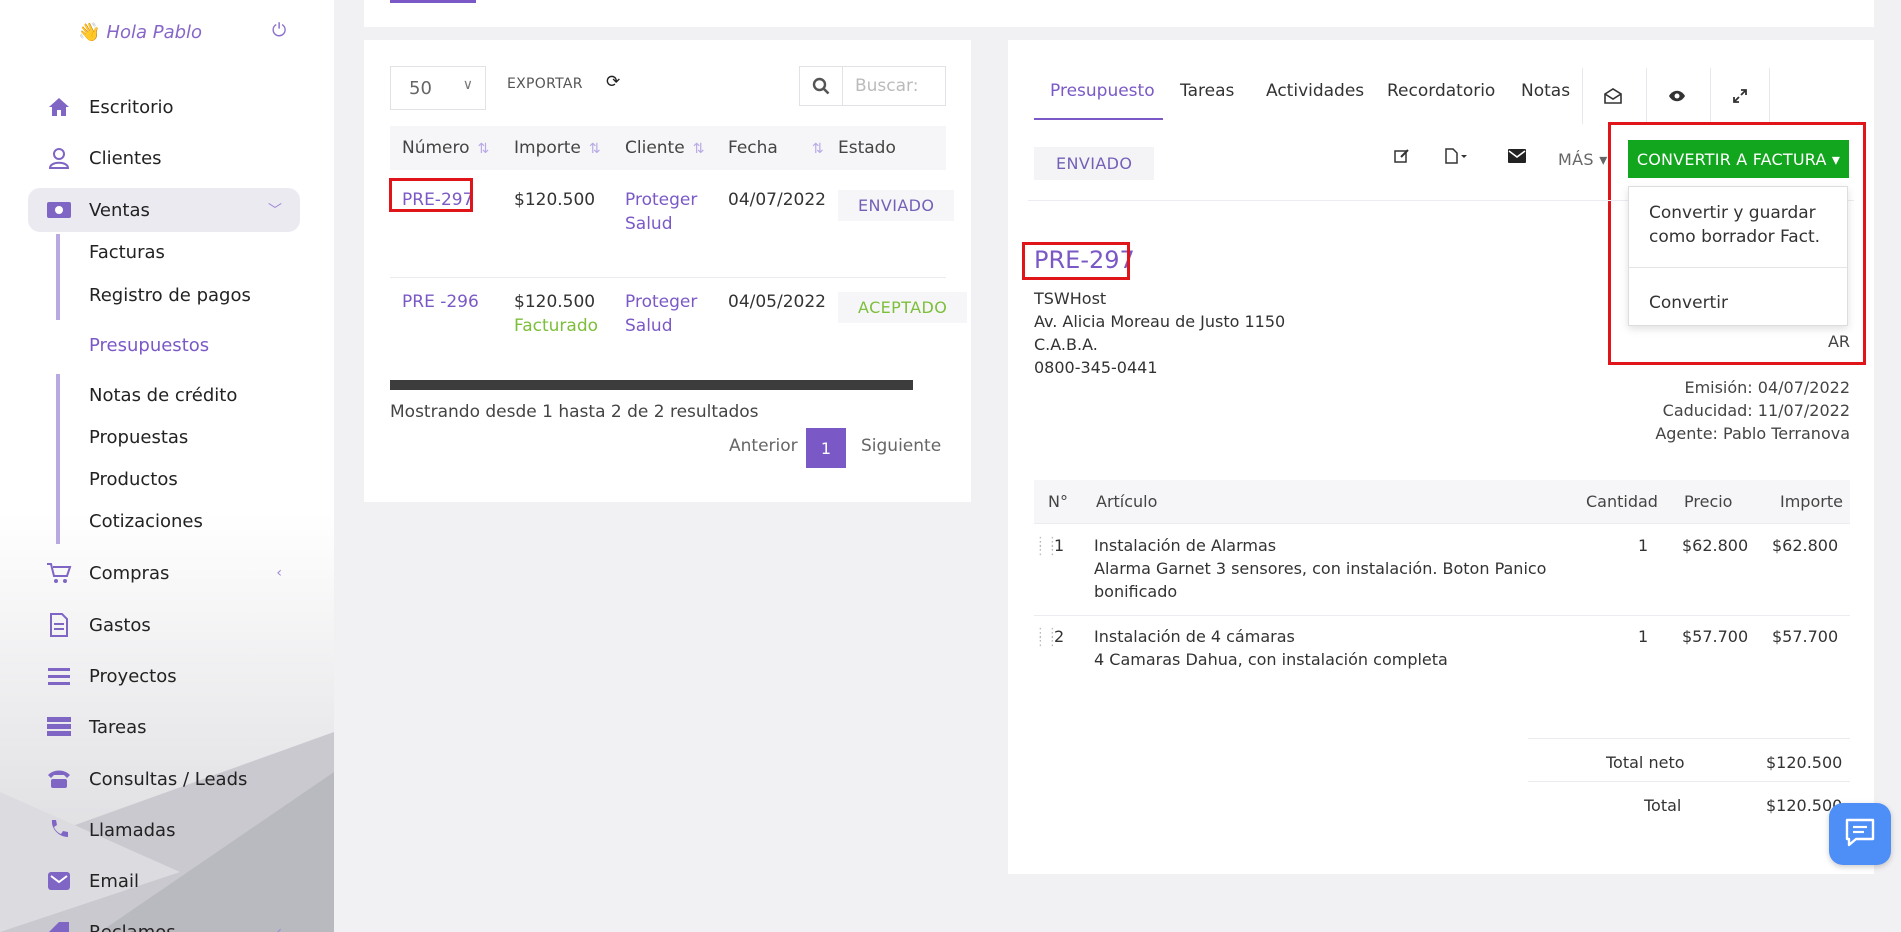 This screenshot has width=1901, height=932. Describe the element at coordinates (154, 32) in the screenshot. I see `greeting-text: Hola Pablo` at that location.